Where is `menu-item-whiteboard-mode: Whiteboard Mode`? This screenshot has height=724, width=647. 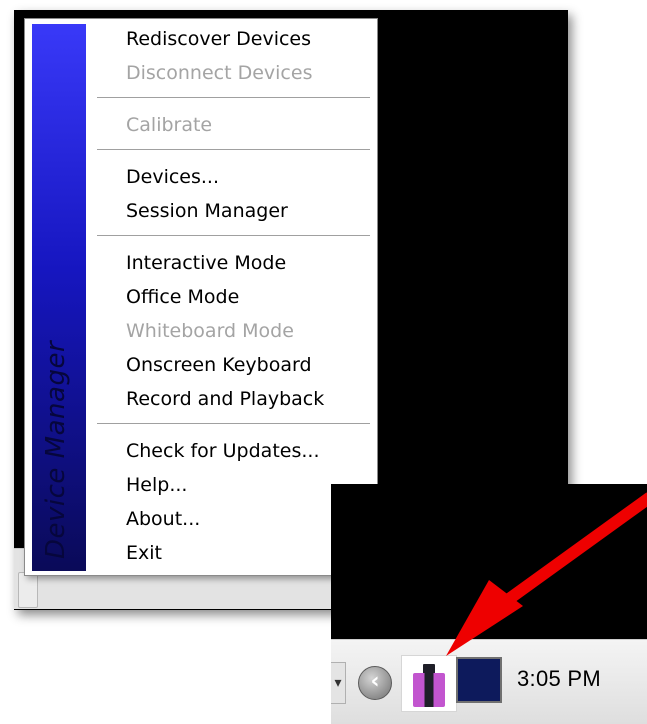 menu-item-whiteboard-mode: Whiteboard Mode is located at coordinates (210, 331).